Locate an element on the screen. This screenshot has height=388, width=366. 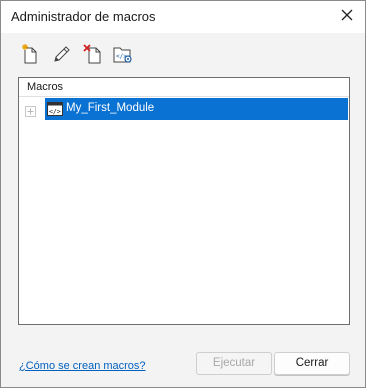
close-button: Cerrar is located at coordinates (312, 363).